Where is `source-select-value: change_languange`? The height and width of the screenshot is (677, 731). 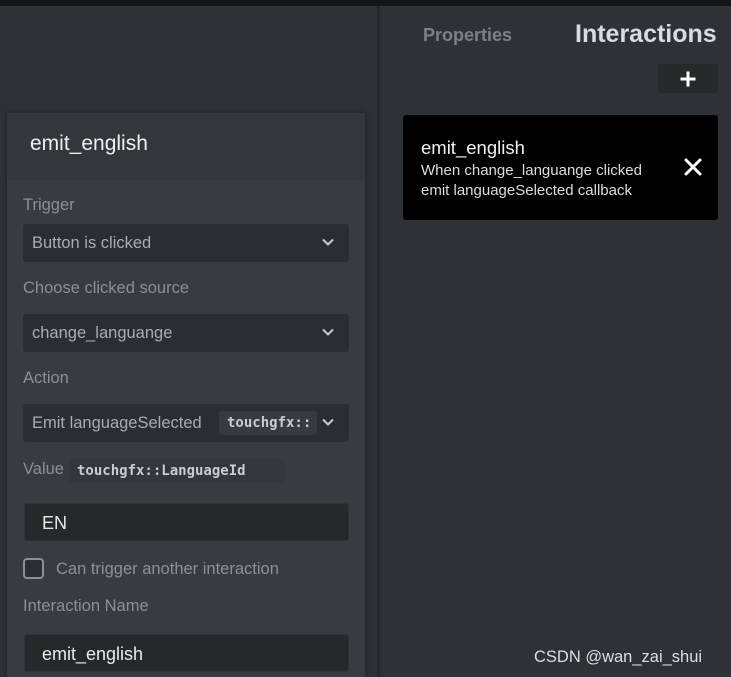
source-select-value: change_languange is located at coordinates (102, 333).